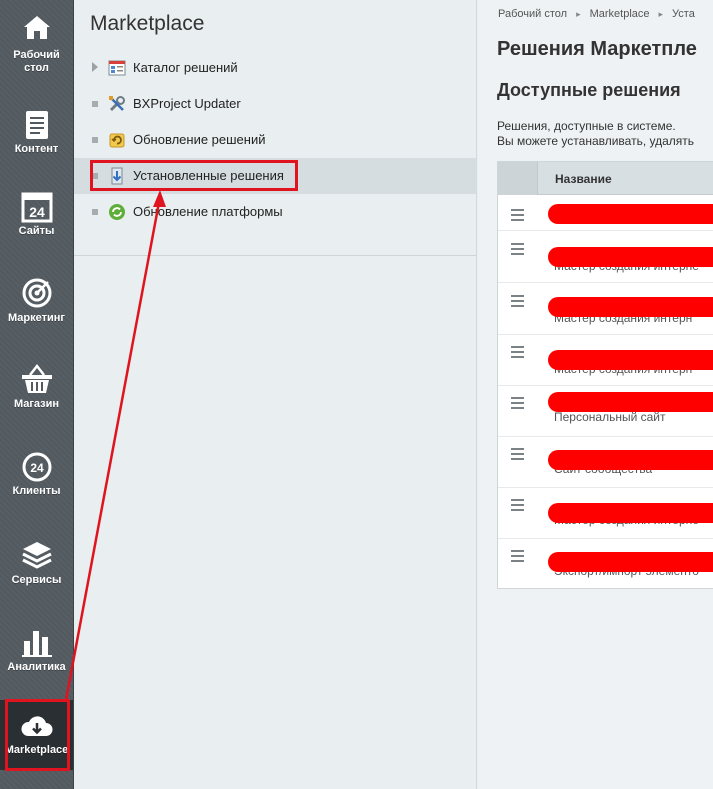  What do you see at coordinates (36, 378) in the screenshot?
I see `basket-icon` at bounding box center [36, 378].